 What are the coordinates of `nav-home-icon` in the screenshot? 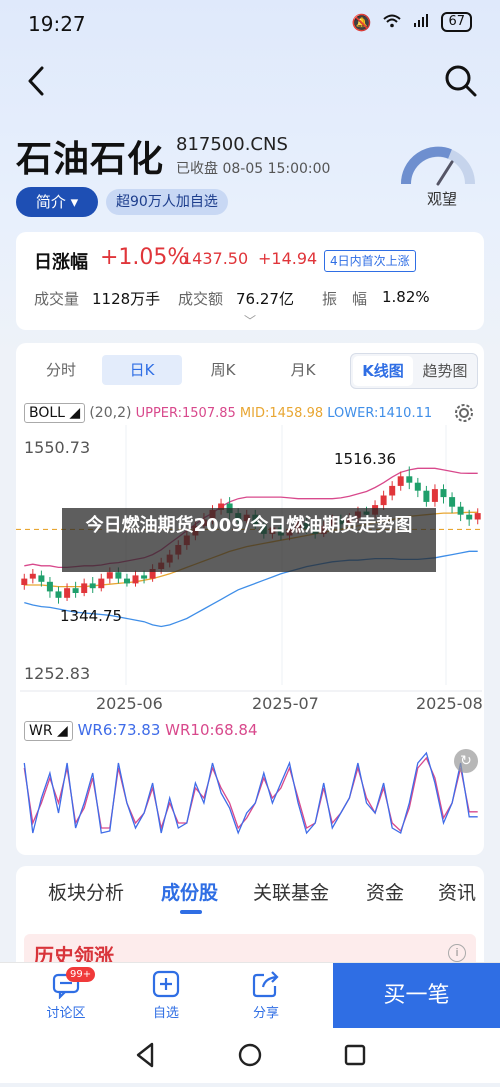 It's located at (250, 1055).